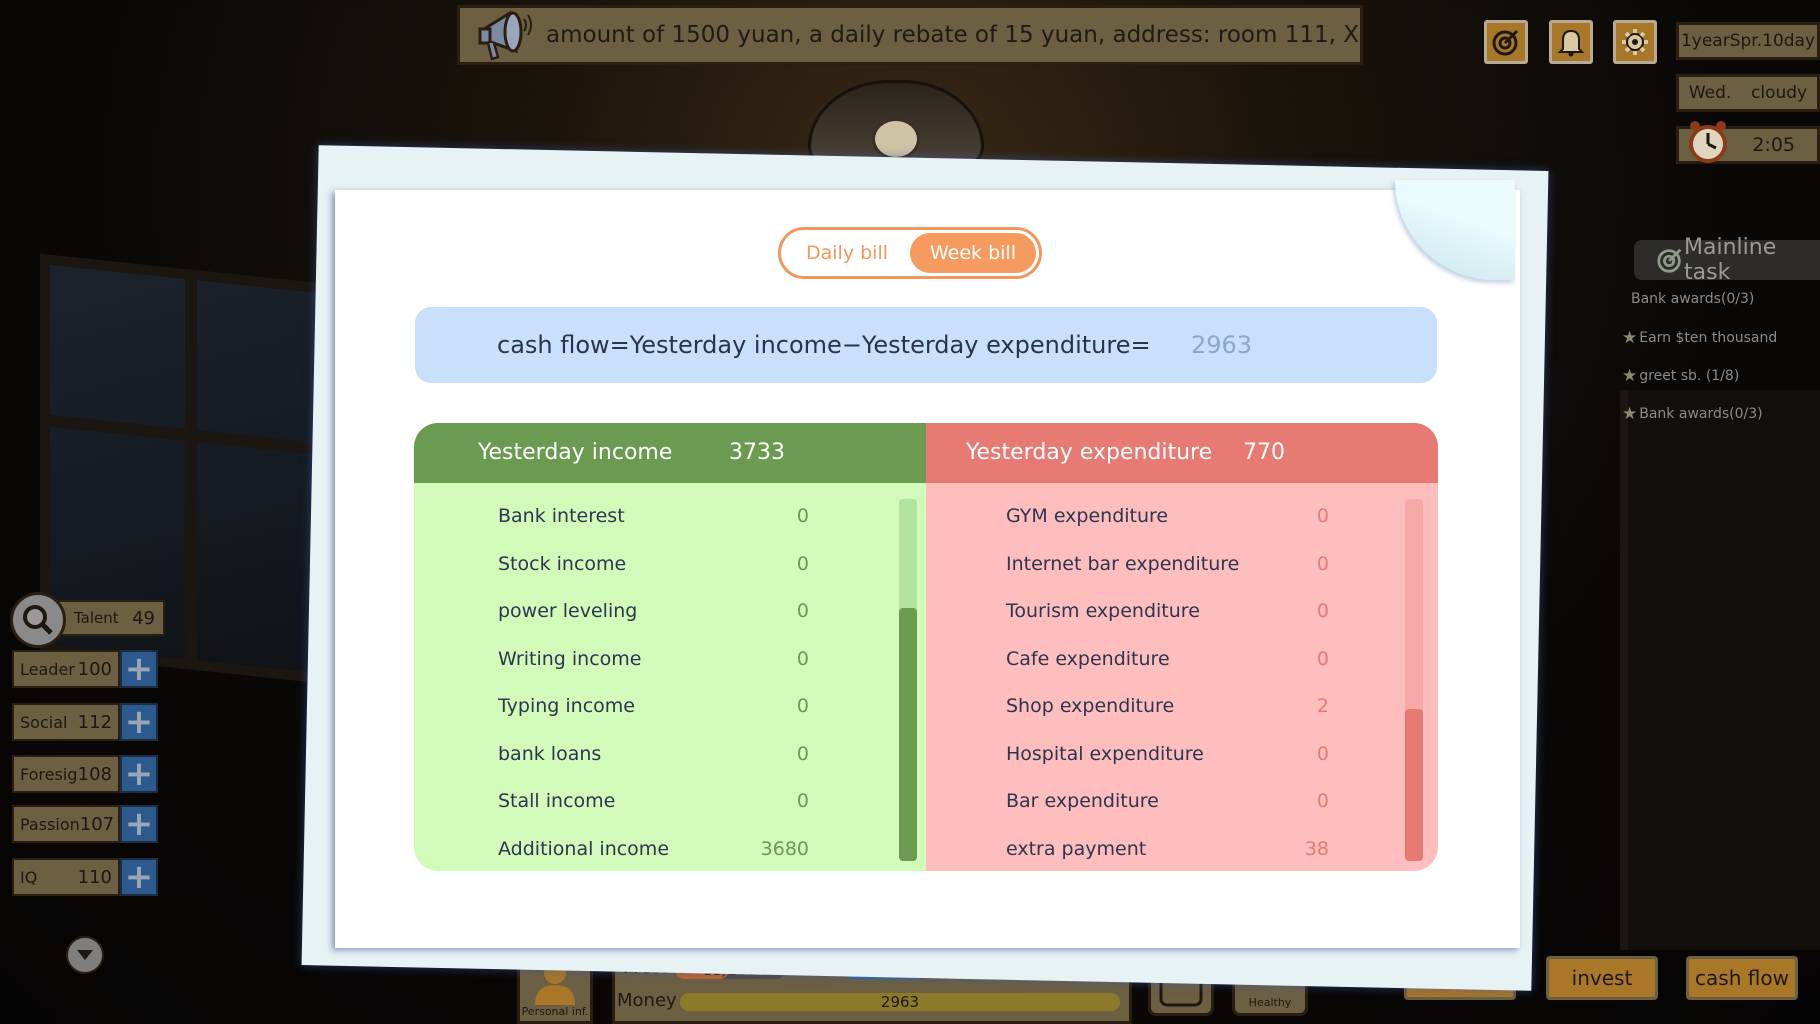 This screenshot has height=1024, width=1820. Describe the element at coordinates (1103, 611) in the screenshot. I see `row-label: Tourism expenditure` at that location.